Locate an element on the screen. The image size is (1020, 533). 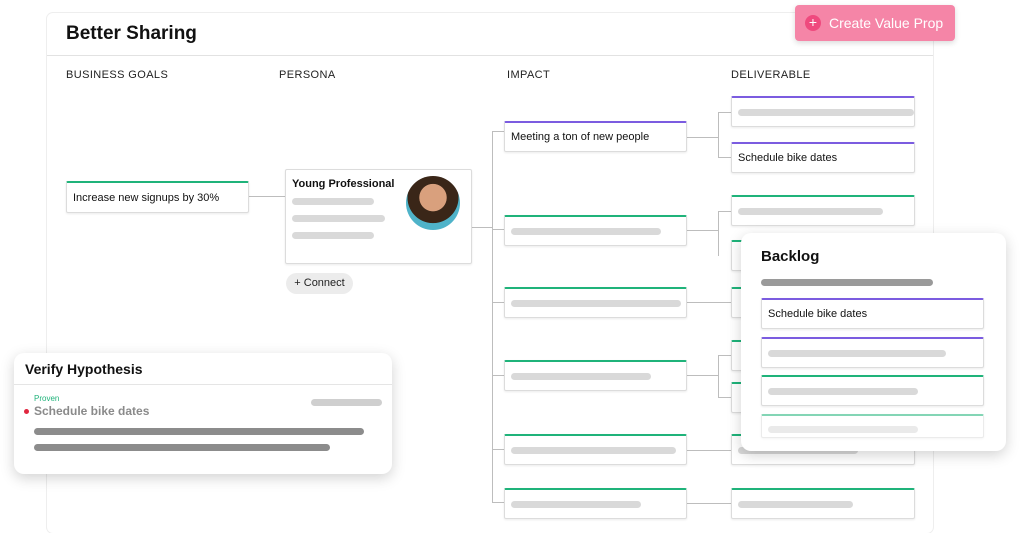
status-badge: Proven is located at coordinates (47, 398).